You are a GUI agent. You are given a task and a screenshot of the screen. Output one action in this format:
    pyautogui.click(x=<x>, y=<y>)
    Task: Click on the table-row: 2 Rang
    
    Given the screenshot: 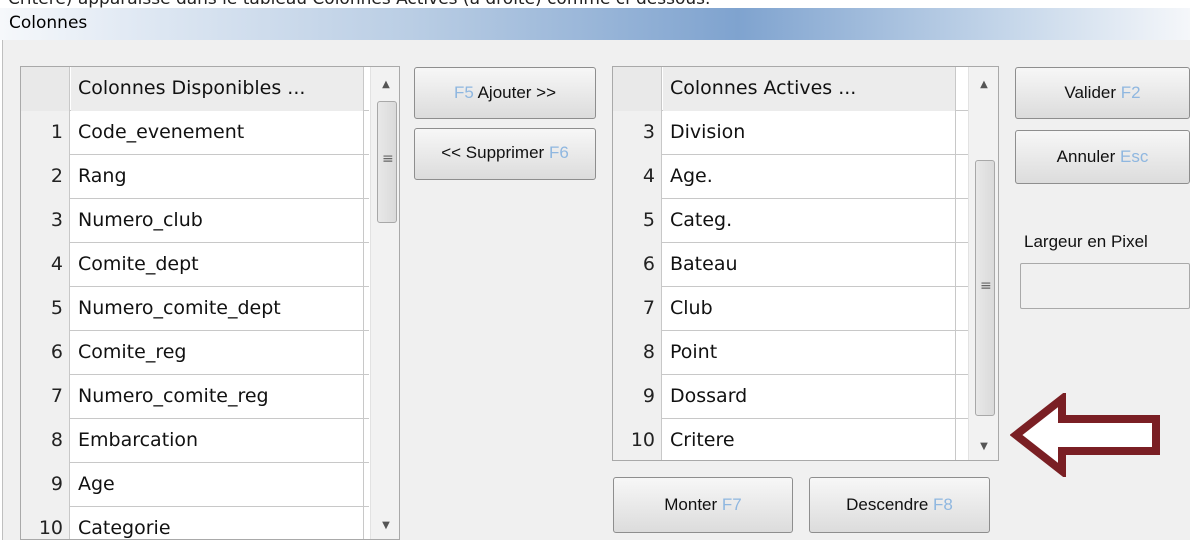 What is the action you would take?
    pyautogui.click(x=195, y=177)
    